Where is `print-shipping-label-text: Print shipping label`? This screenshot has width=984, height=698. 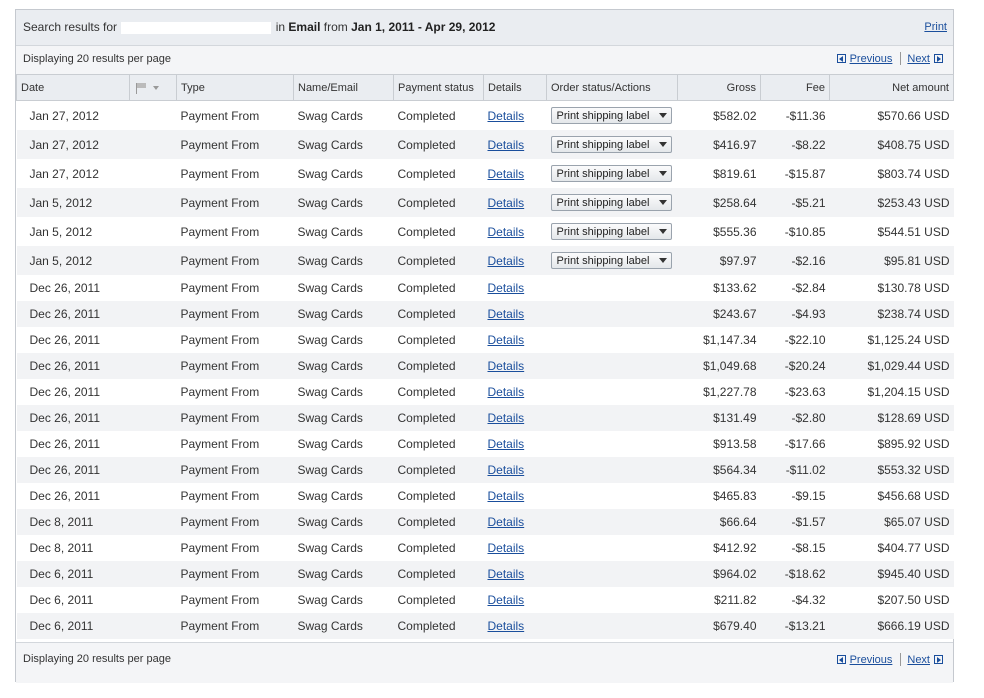 print-shipping-label-text: Print shipping label is located at coordinates (603, 173).